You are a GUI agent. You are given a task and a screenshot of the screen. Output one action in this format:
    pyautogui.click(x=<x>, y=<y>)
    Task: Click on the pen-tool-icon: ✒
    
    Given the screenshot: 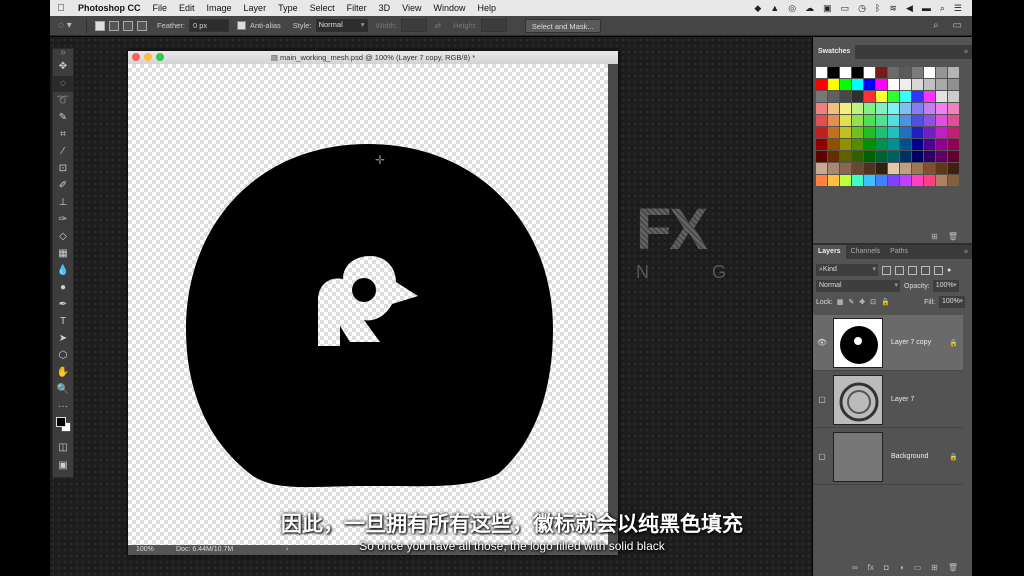 What is the action you would take?
    pyautogui.click(x=63, y=305)
    